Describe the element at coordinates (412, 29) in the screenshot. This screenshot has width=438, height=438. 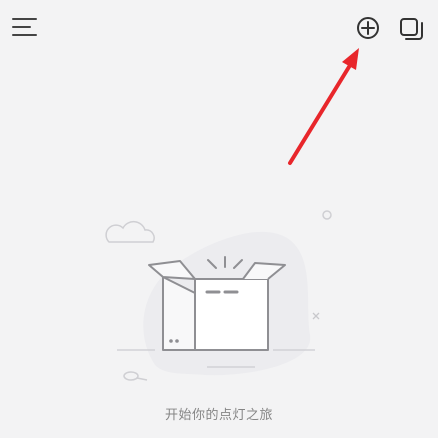
I see `copy-icon` at that location.